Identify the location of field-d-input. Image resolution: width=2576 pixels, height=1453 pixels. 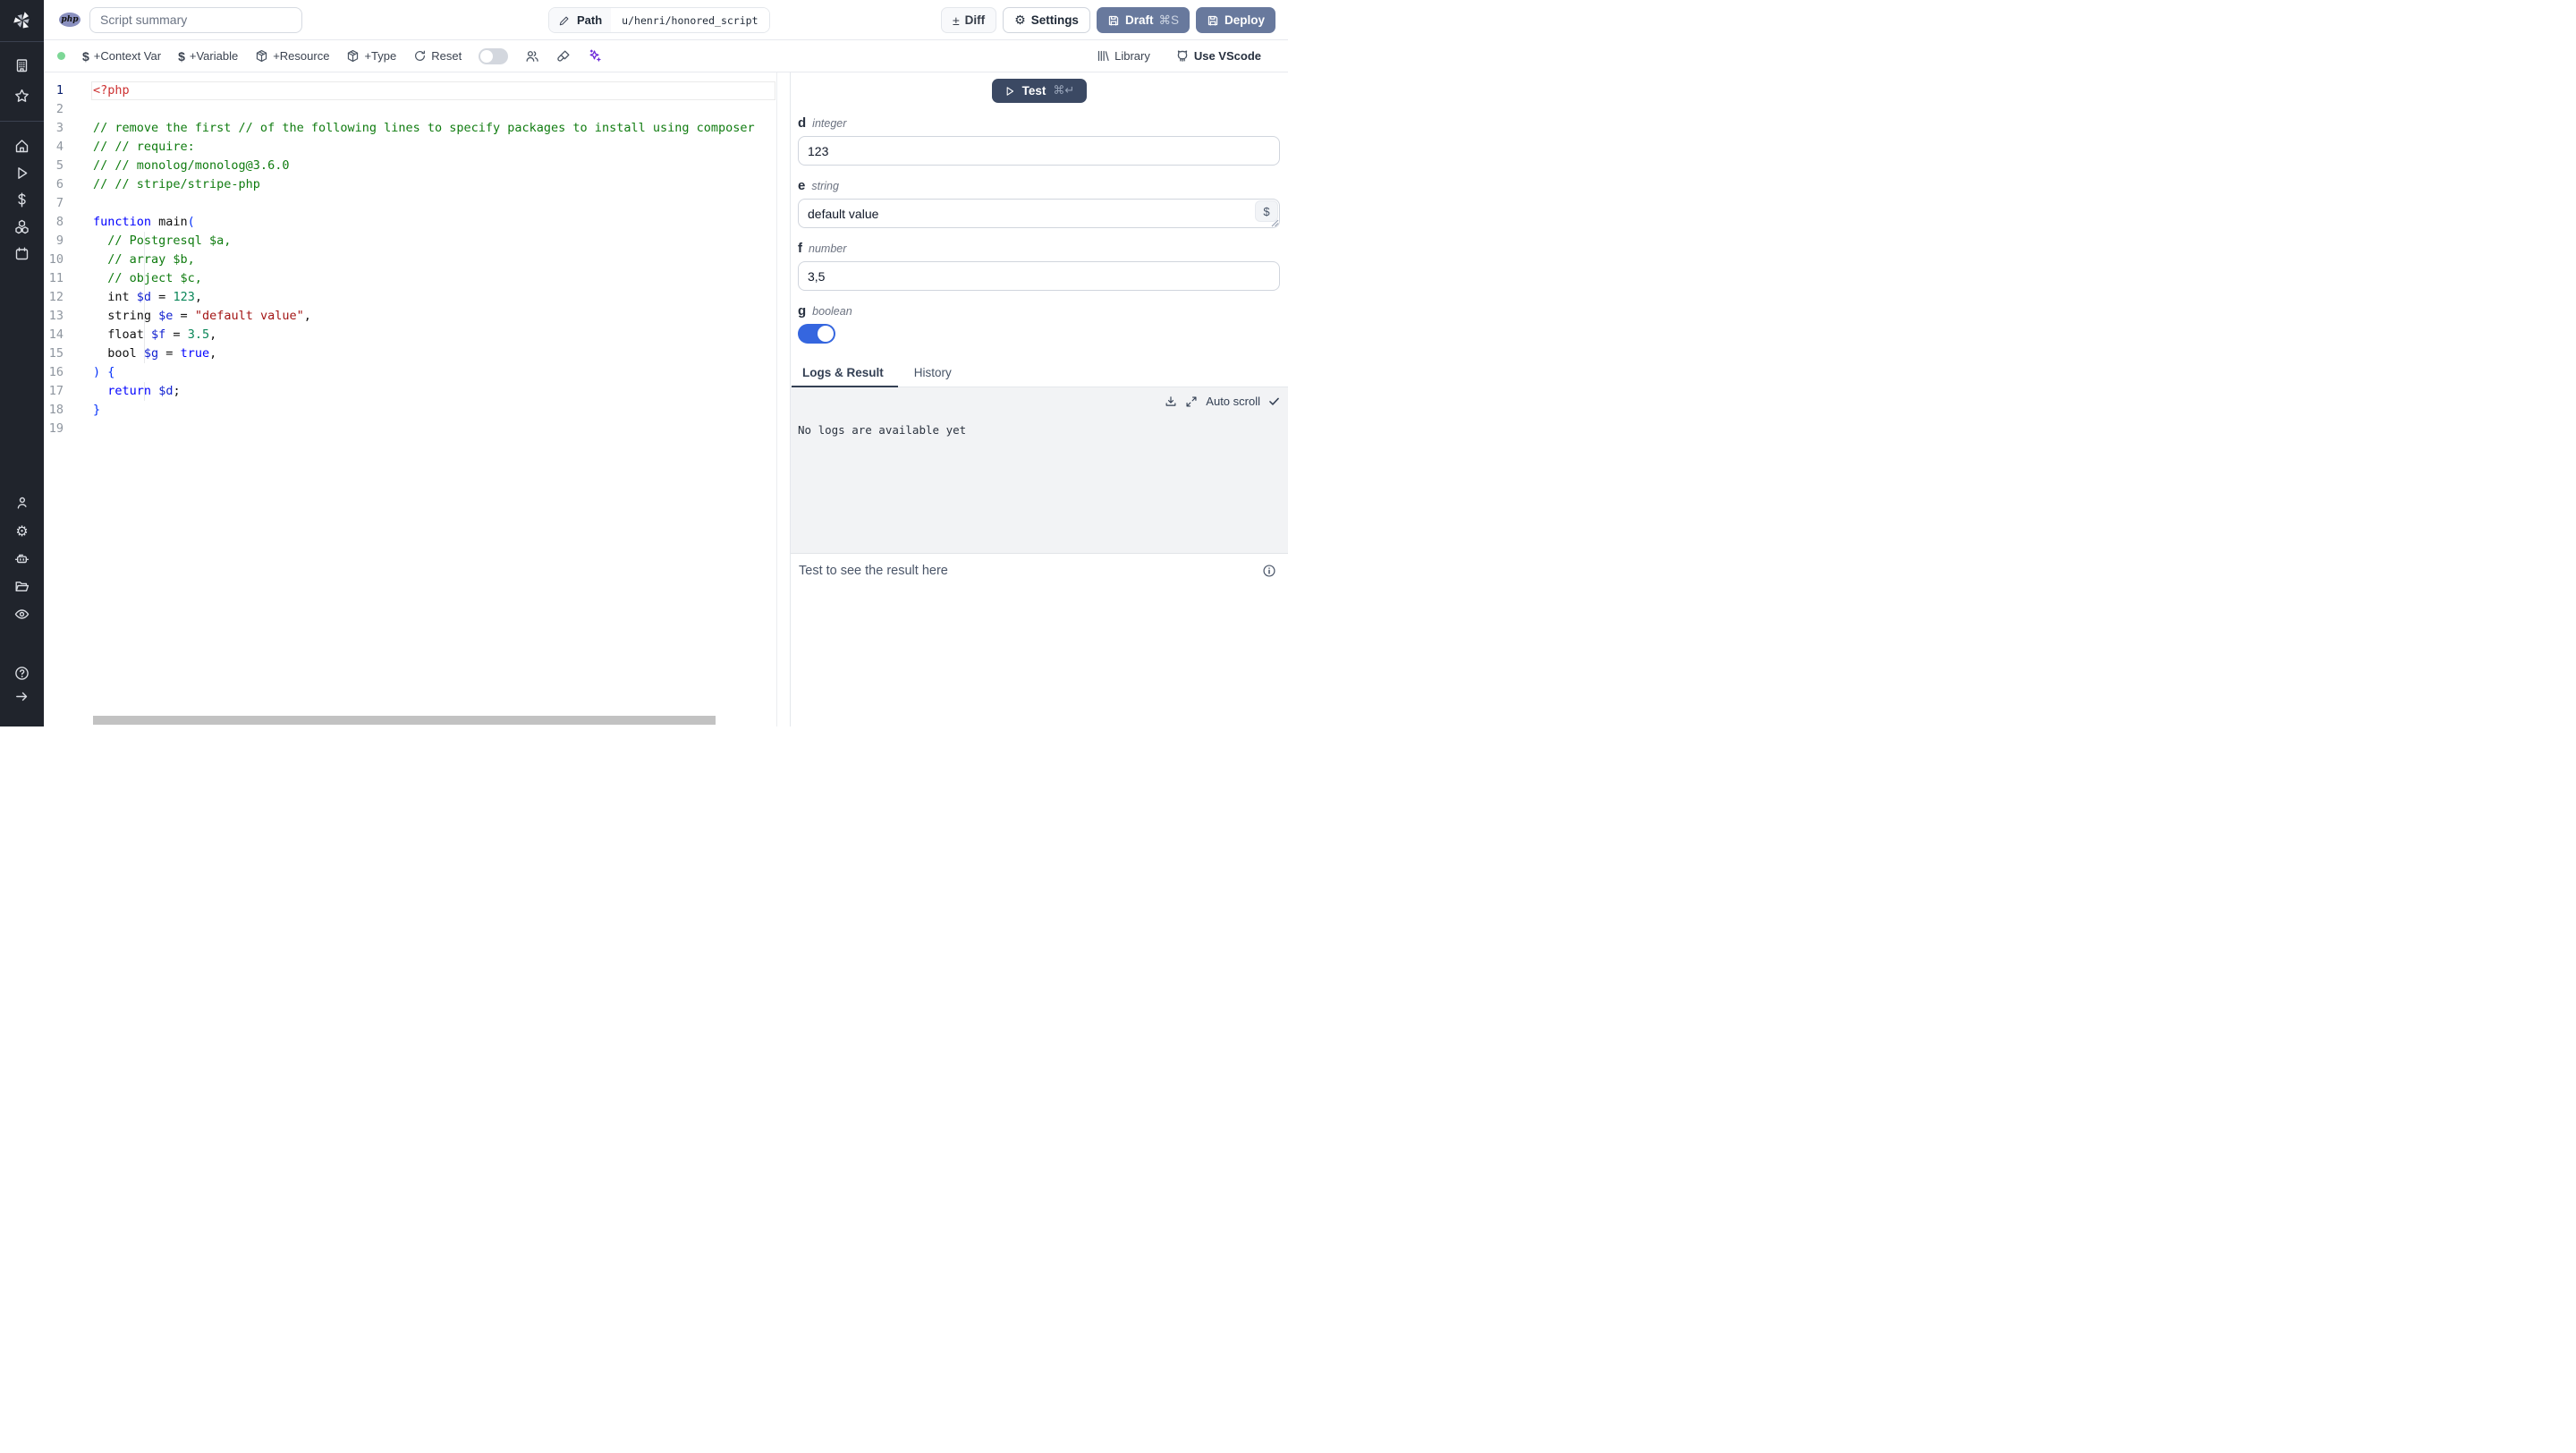
(1039, 151).